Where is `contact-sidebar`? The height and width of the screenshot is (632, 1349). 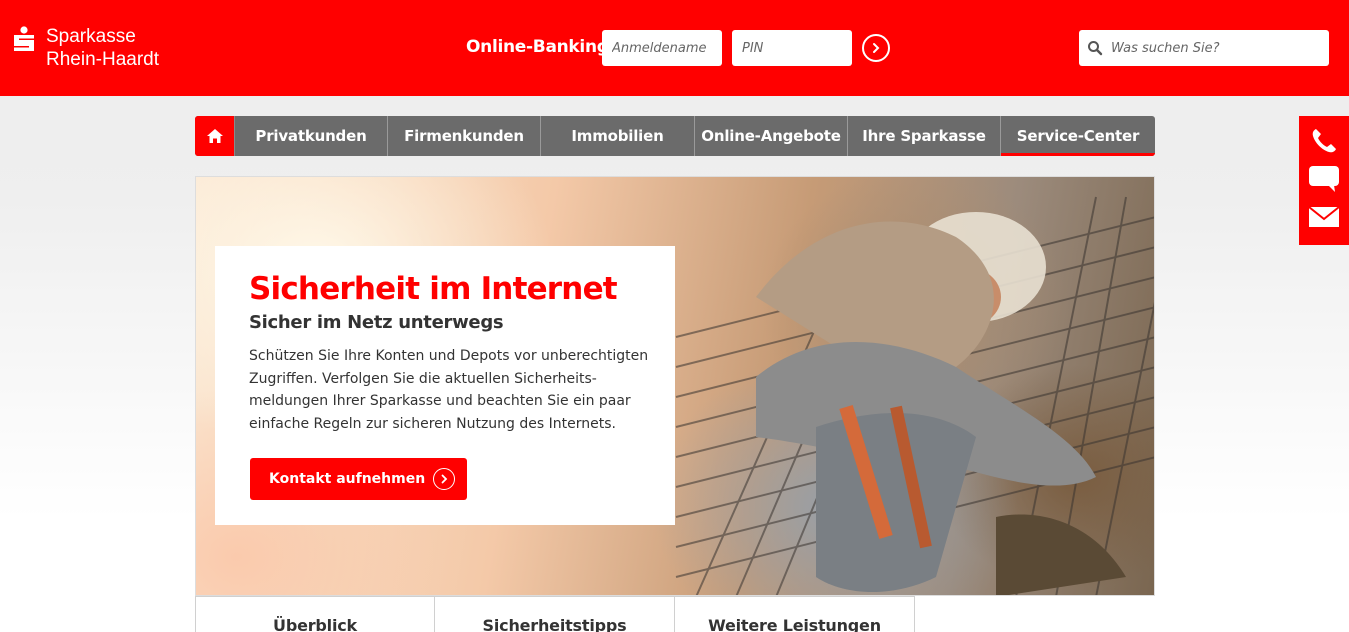
contact-sidebar is located at coordinates (1324, 180).